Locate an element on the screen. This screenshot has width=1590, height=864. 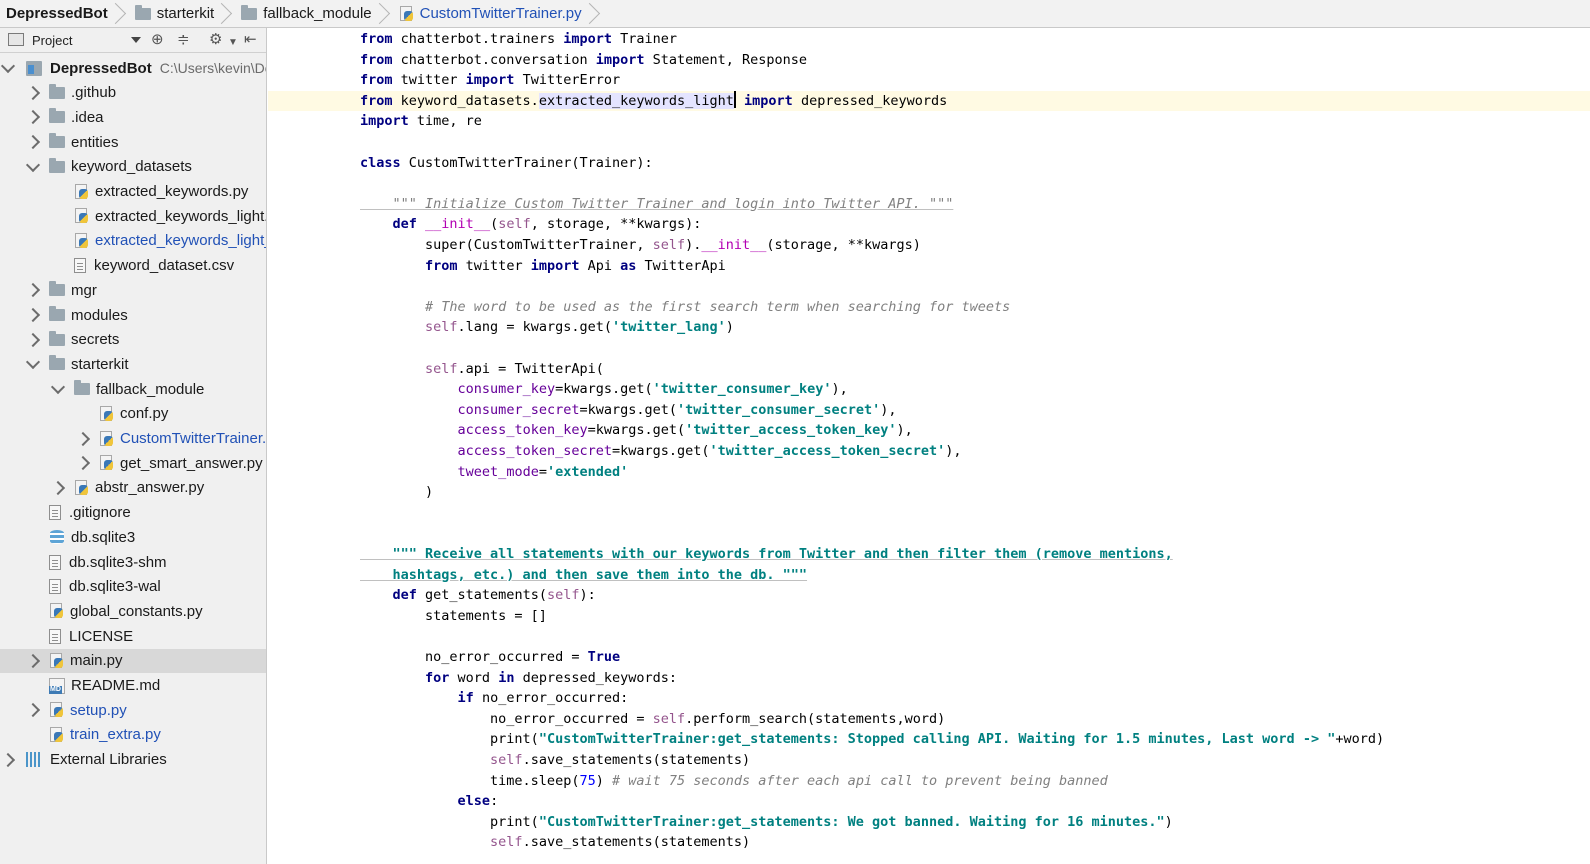
code-line: if no_error_occurred: is located at coordinates (929, 698).